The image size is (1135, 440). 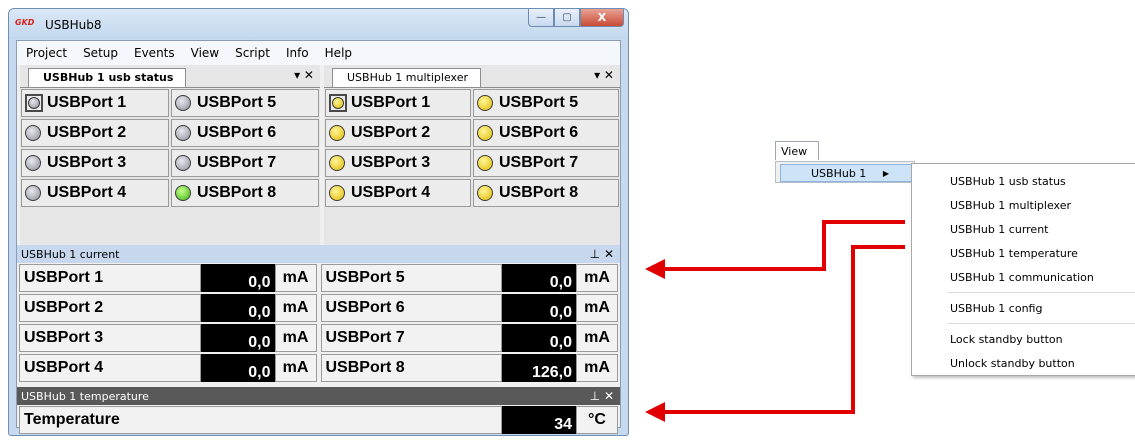 I want to click on menu-item-current: USBHub 1 current, so click(x=1023, y=229).